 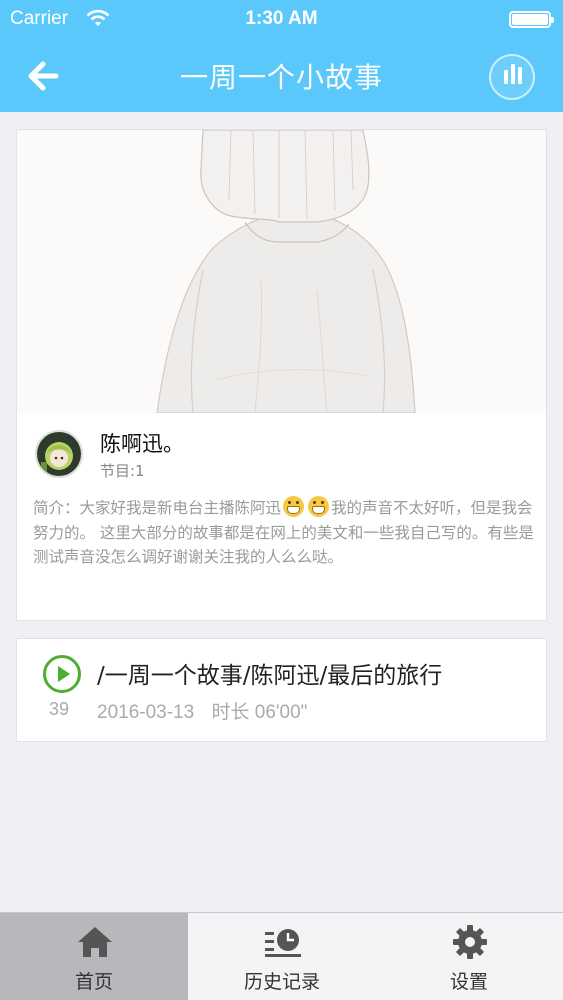 What do you see at coordinates (146, 712) in the screenshot?
I see `episode-date: 2016-03-13` at bounding box center [146, 712].